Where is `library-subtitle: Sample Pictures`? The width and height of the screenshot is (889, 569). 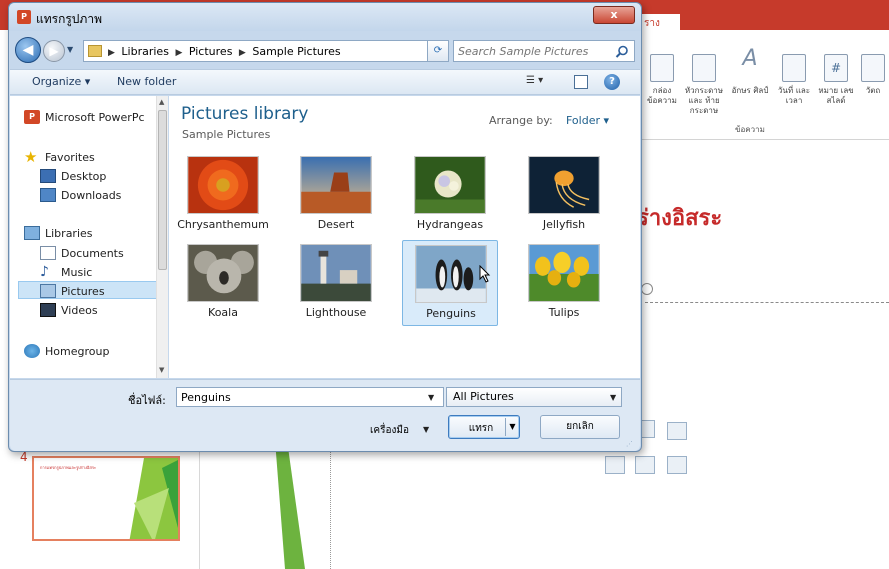 library-subtitle: Sample Pictures is located at coordinates (226, 134).